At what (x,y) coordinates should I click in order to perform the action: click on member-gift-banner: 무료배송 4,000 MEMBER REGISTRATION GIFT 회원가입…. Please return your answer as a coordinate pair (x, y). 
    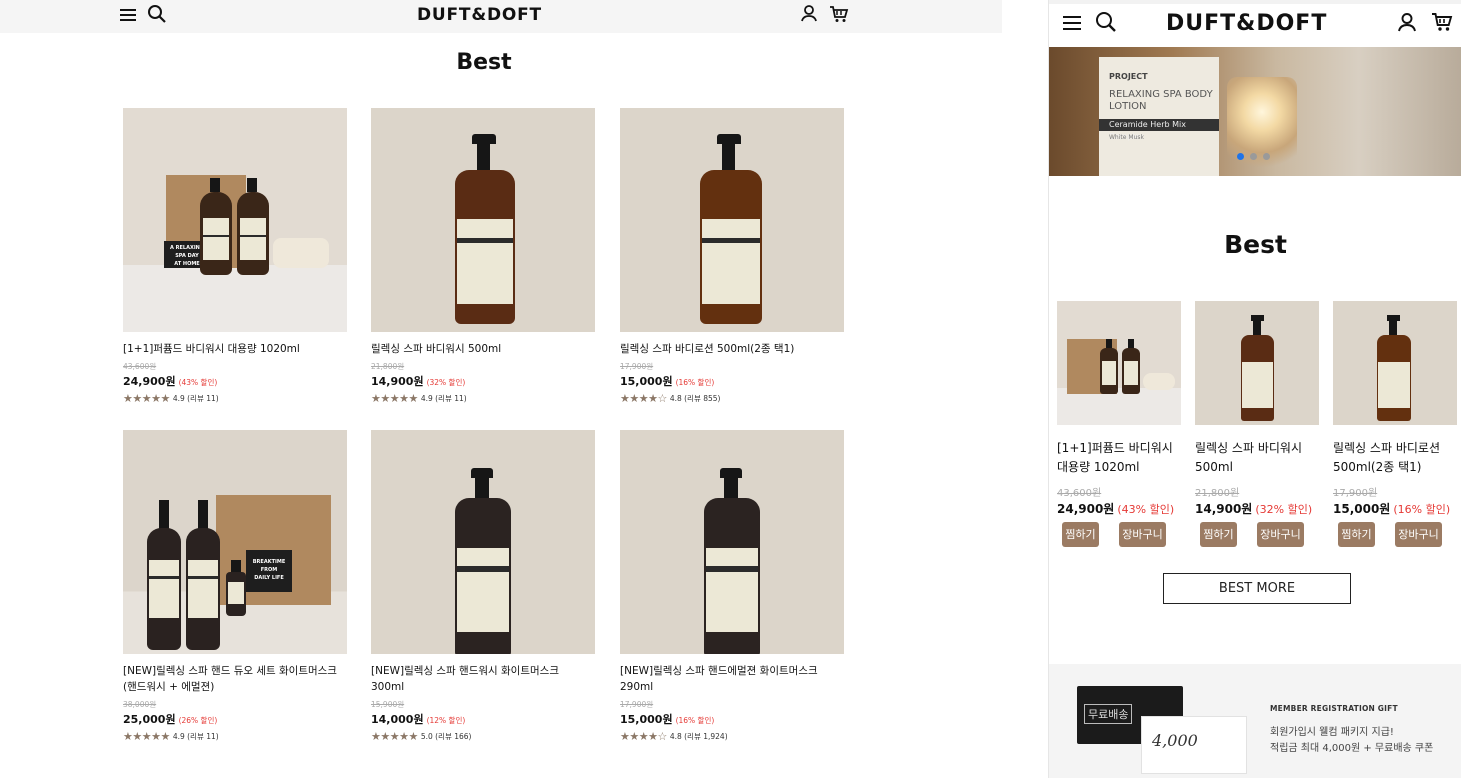
    Looking at the image, I should click on (1255, 721).